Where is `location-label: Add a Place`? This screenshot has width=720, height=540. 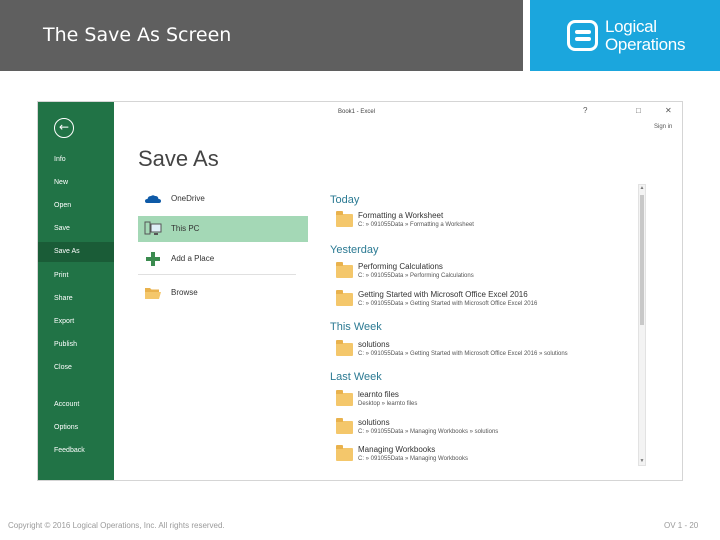
location-label: Add a Place is located at coordinates (193, 258).